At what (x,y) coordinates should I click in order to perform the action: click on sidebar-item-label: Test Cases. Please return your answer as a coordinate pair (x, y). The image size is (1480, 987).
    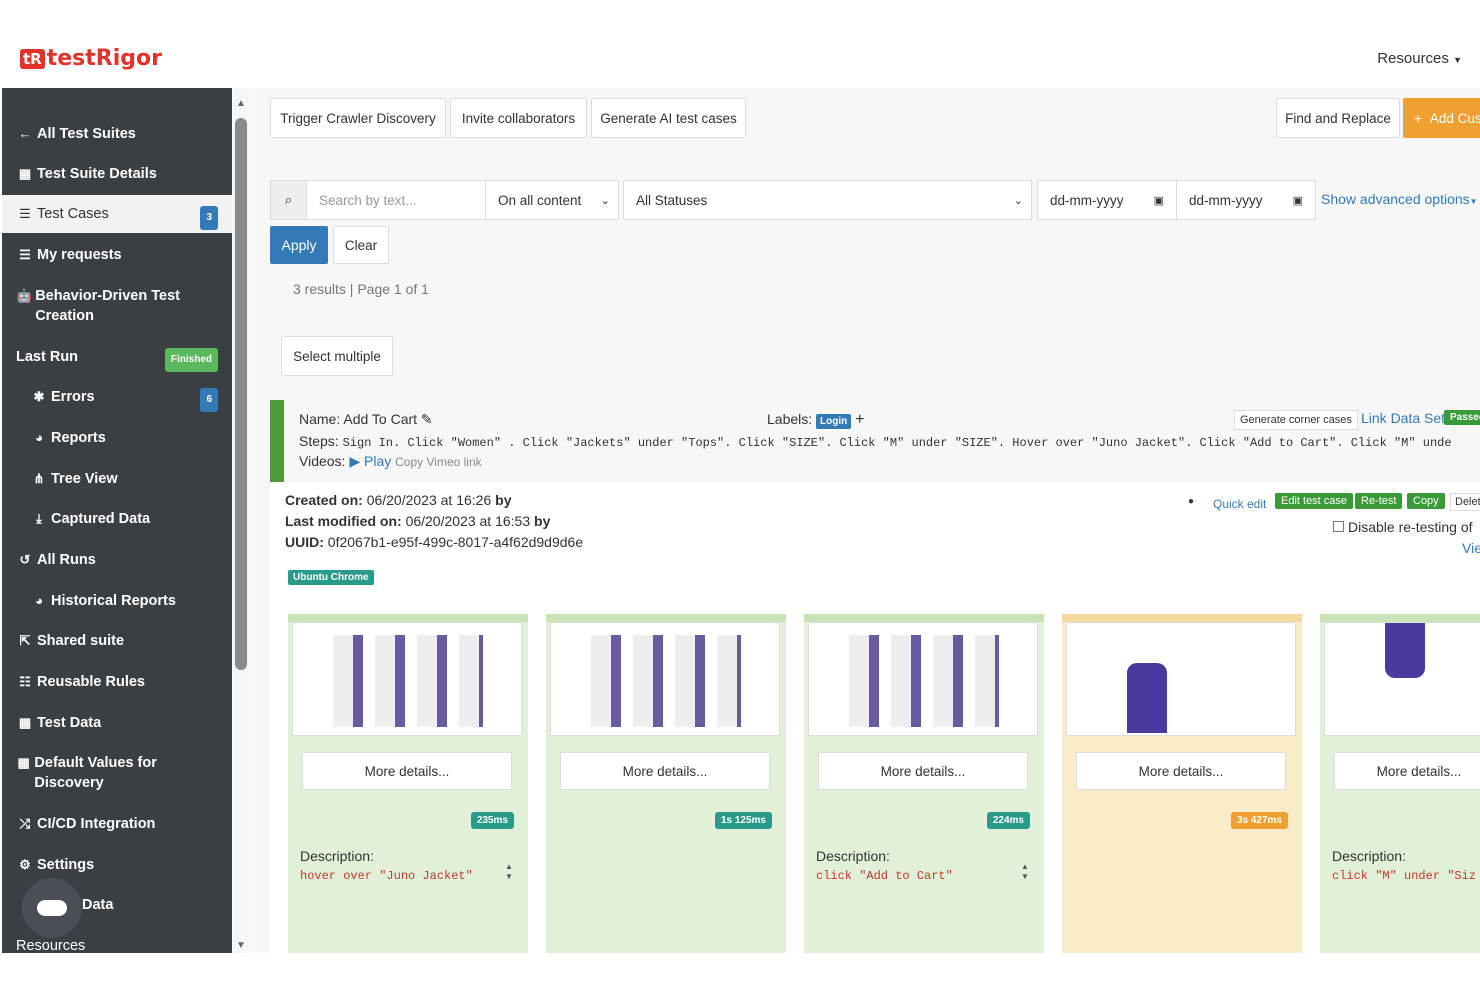
    Looking at the image, I should click on (73, 214).